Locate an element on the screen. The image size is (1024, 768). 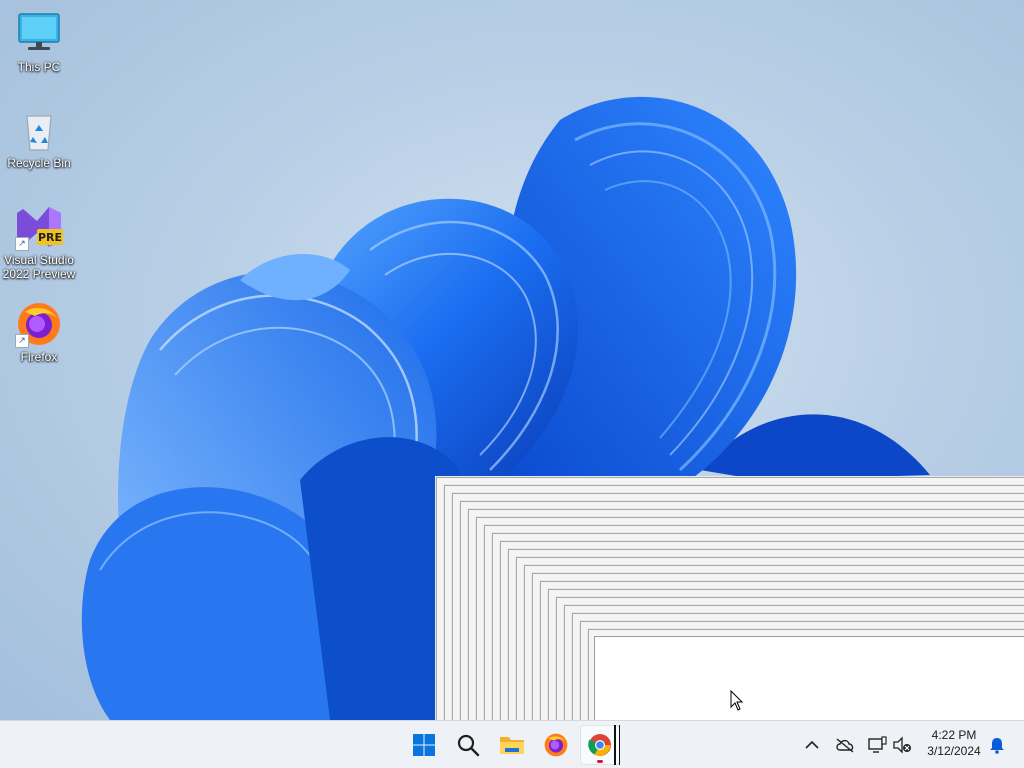
firefox-icon is located at coordinates (556, 745).